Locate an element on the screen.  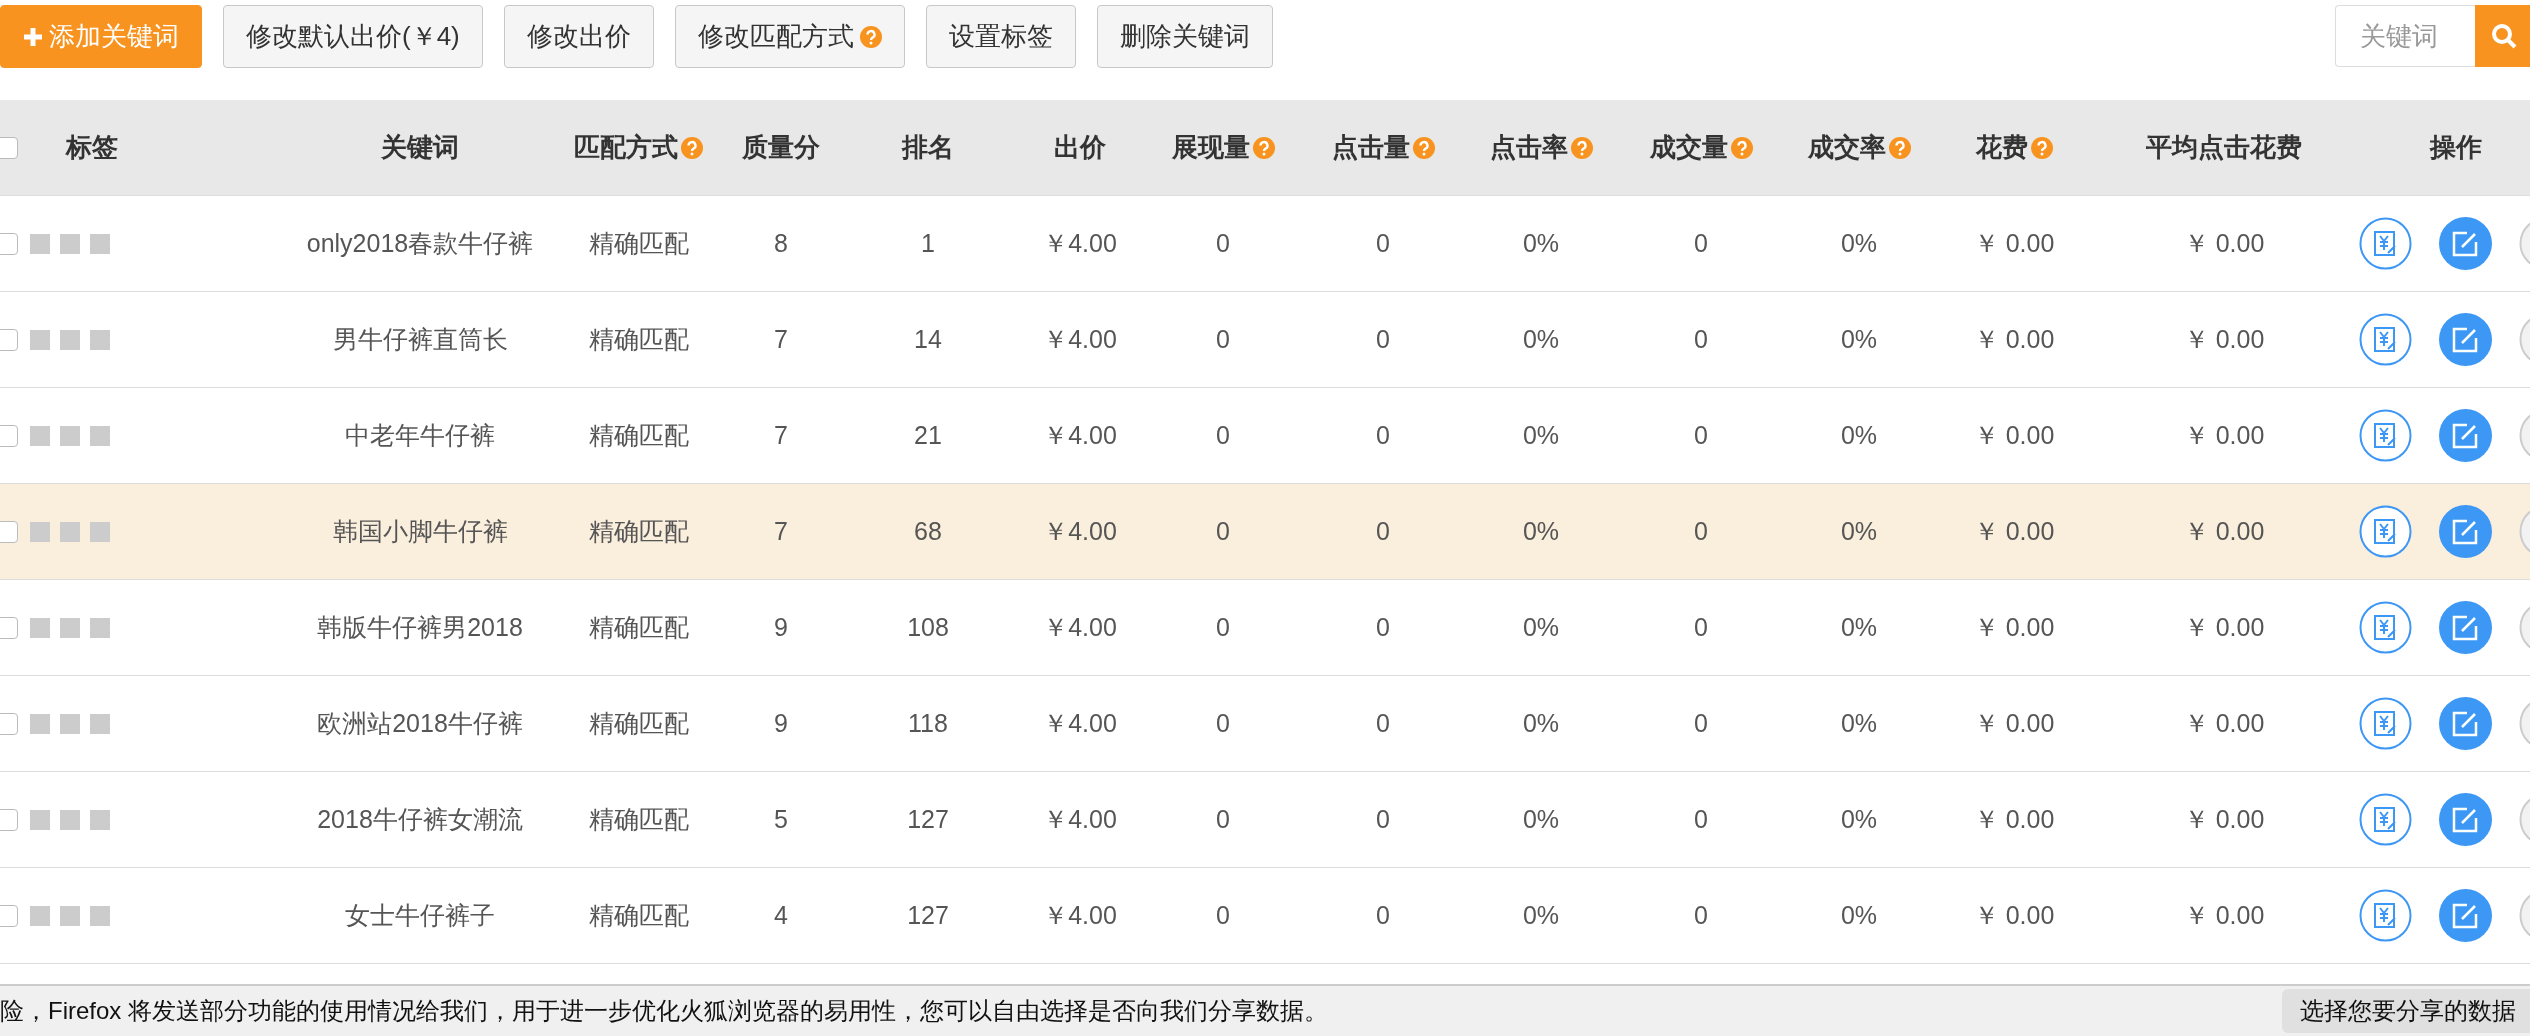
toolbar-button: 修改出价 is located at coordinates (578, 36).